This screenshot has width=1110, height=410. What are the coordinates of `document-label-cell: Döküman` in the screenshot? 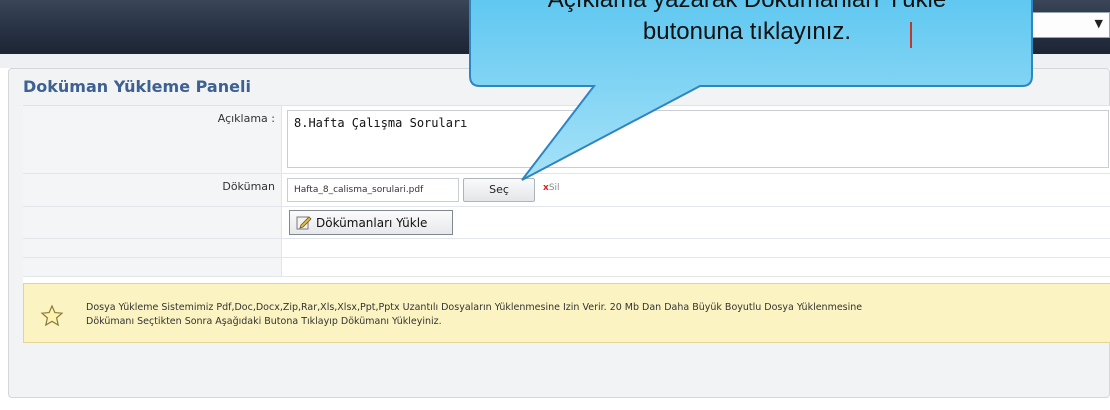 It's located at (152, 190).